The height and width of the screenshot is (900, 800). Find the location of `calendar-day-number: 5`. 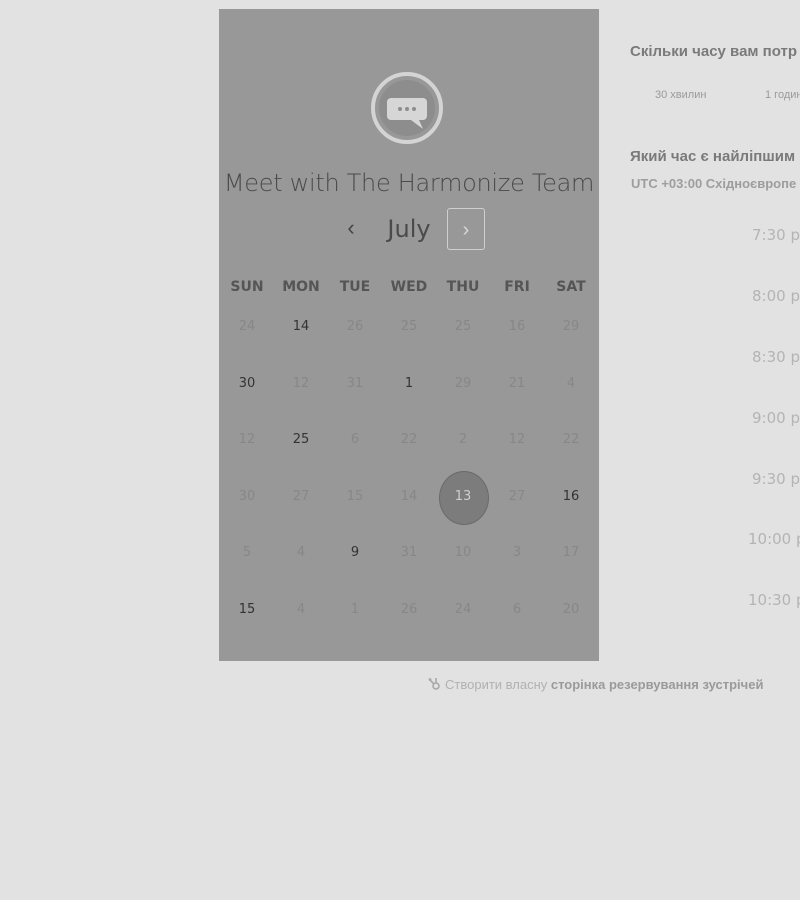

calendar-day-number: 5 is located at coordinates (247, 553).